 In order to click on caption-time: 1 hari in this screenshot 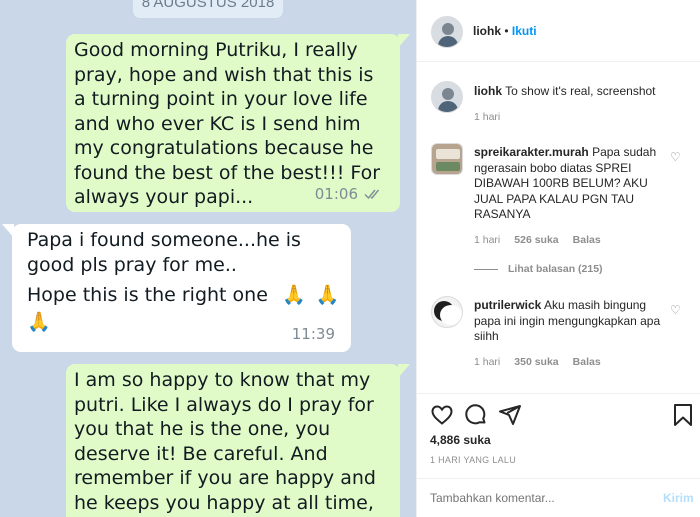, I will do `click(487, 117)`.